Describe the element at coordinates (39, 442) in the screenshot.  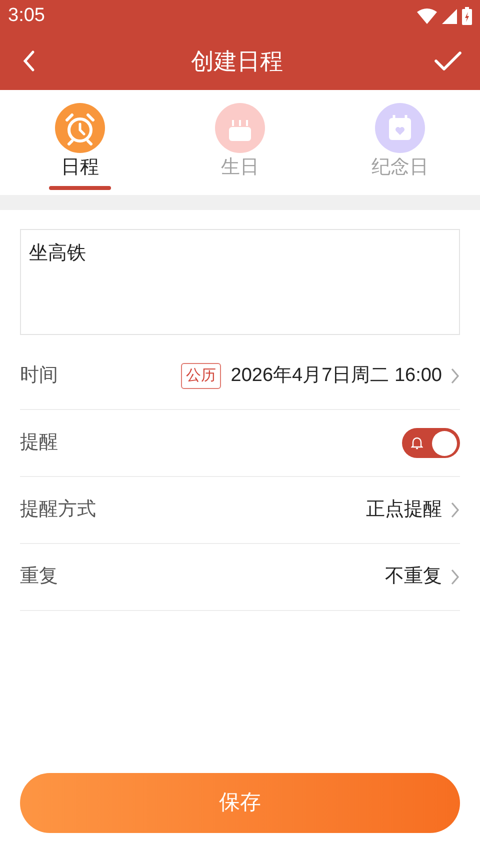
I see `row-label: 提醒` at that location.